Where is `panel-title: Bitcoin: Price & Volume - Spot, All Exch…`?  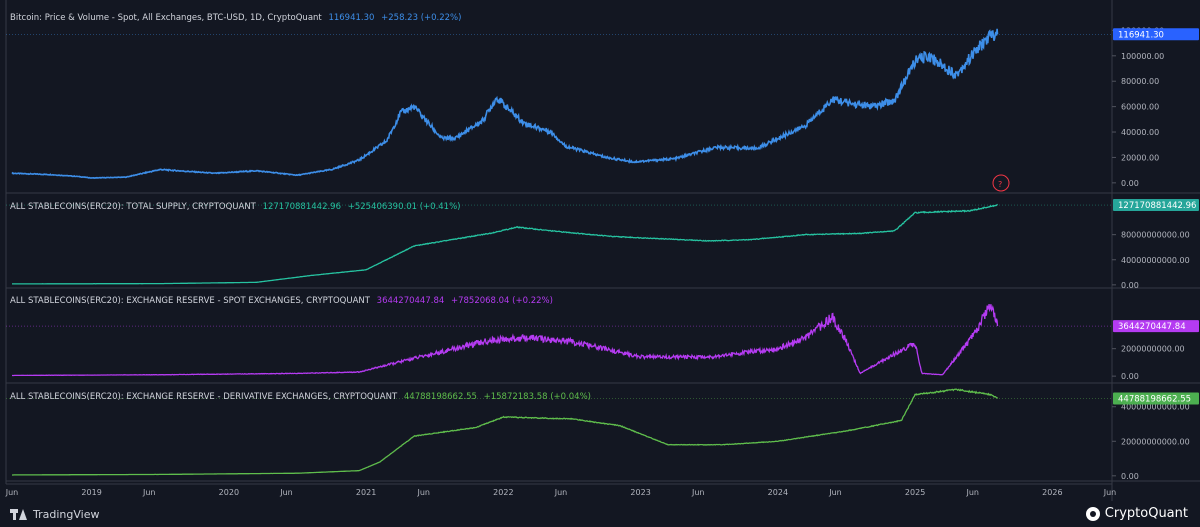
panel-title: Bitcoin: Price & Volume - Spot, All Exch… is located at coordinates (166, 18).